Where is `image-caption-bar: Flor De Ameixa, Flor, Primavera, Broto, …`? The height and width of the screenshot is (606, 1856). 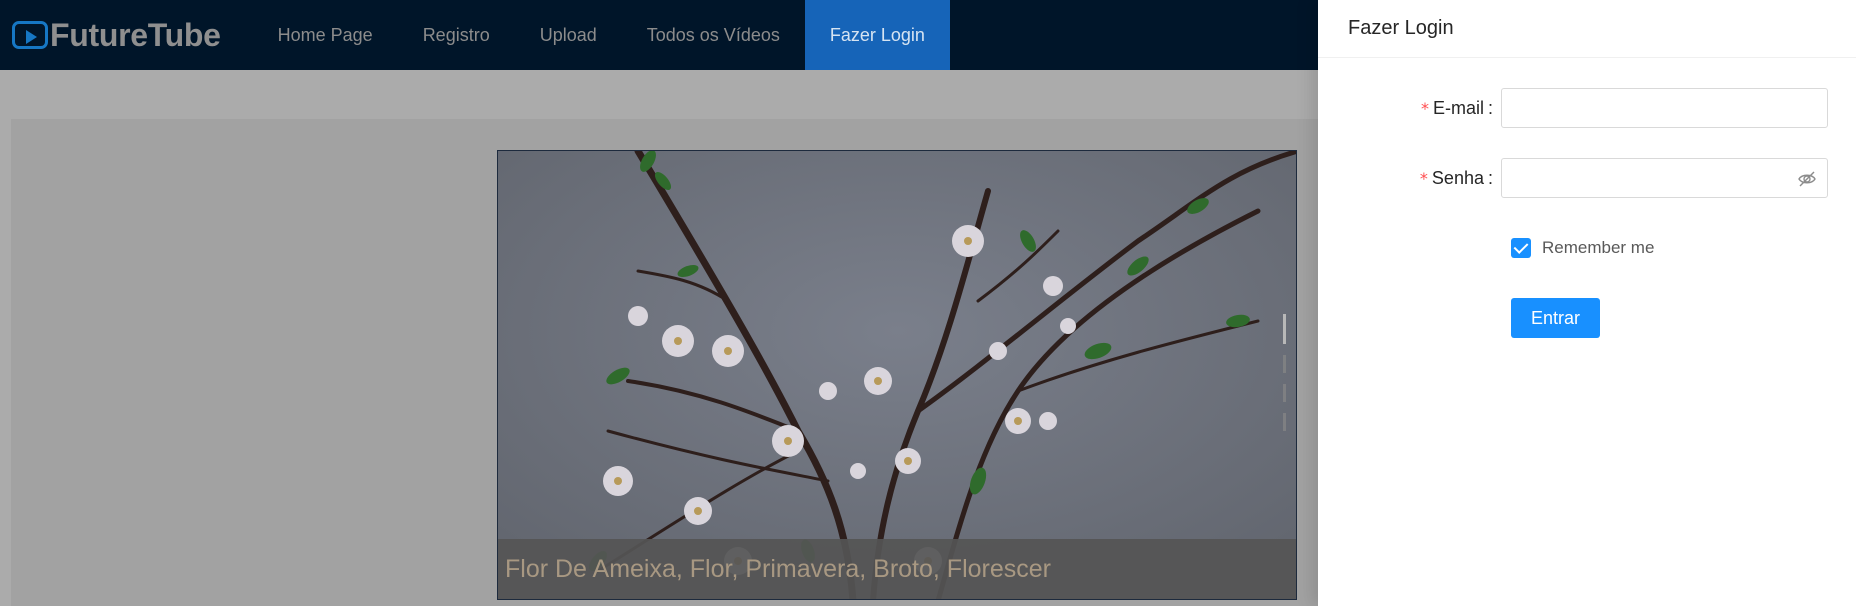
image-caption-bar: Flor De Ameixa, Flor, Primavera, Broto, … is located at coordinates (897, 569).